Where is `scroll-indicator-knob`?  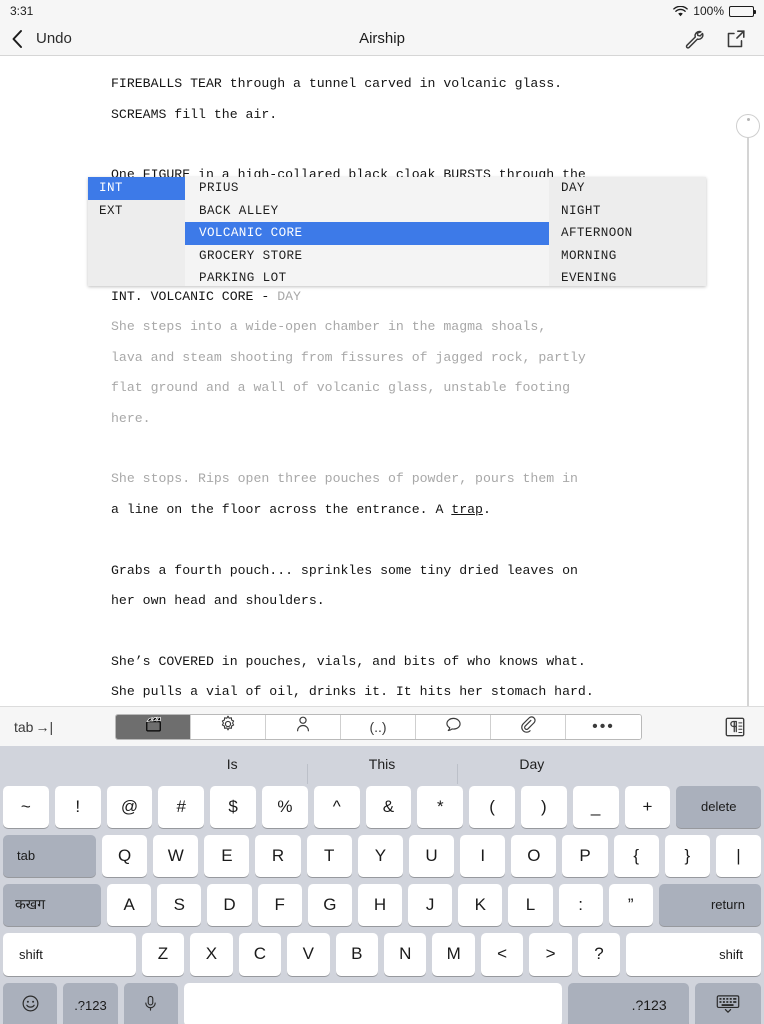
scroll-indicator-knob is located at coordinates (748, 126).